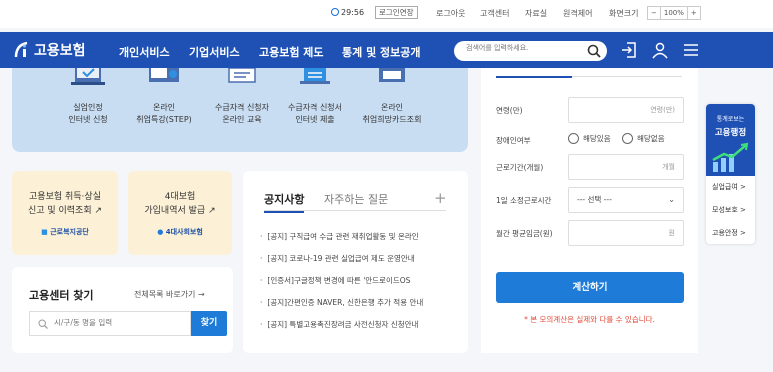 The image size is (773, 372). What do you see at coordinates (509, 110) in the screenshot?
I see `age-label: 연령(만)` at bounding box center [509, 110].